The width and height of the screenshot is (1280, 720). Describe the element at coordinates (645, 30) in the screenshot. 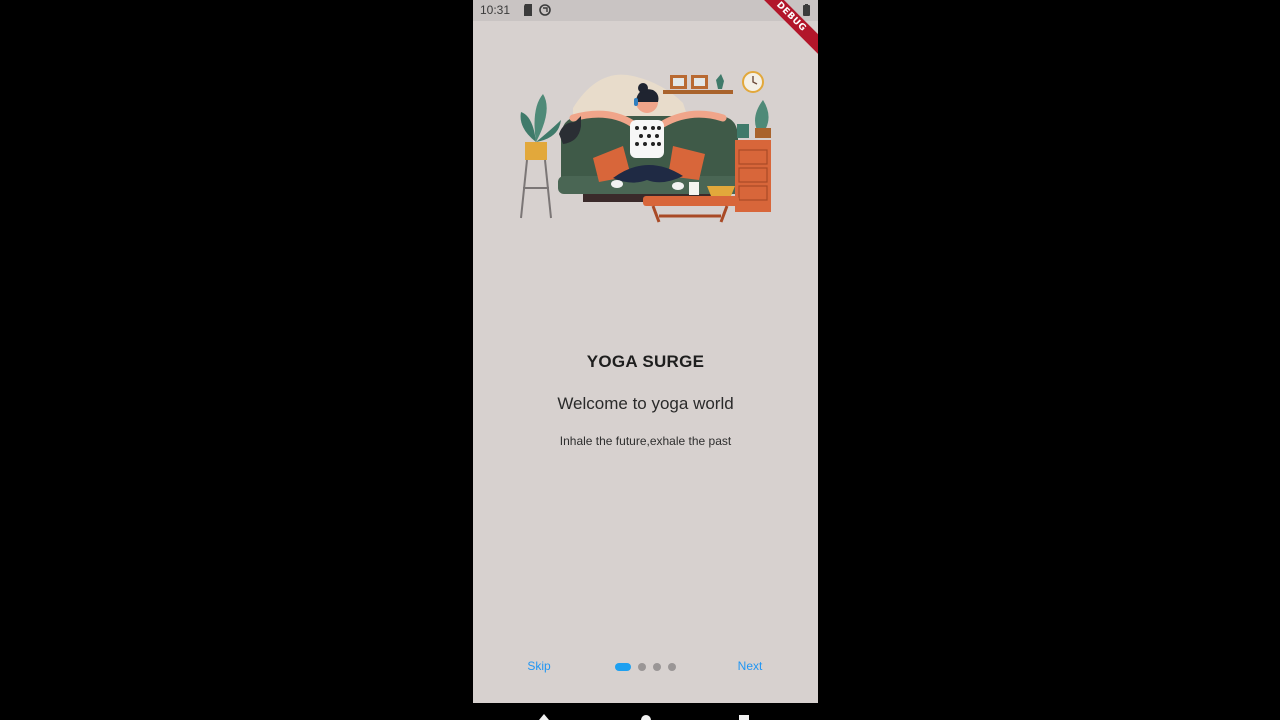

I see `status-bar: 10:31 DEBUG` at that location.